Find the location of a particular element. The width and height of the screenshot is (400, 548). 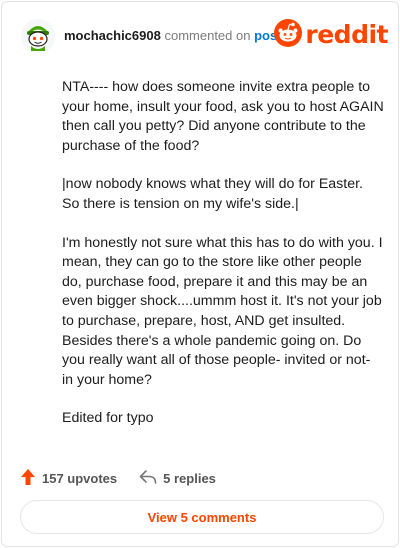

view-comments-button: View 5 comments is located at coordinates (202, 517).